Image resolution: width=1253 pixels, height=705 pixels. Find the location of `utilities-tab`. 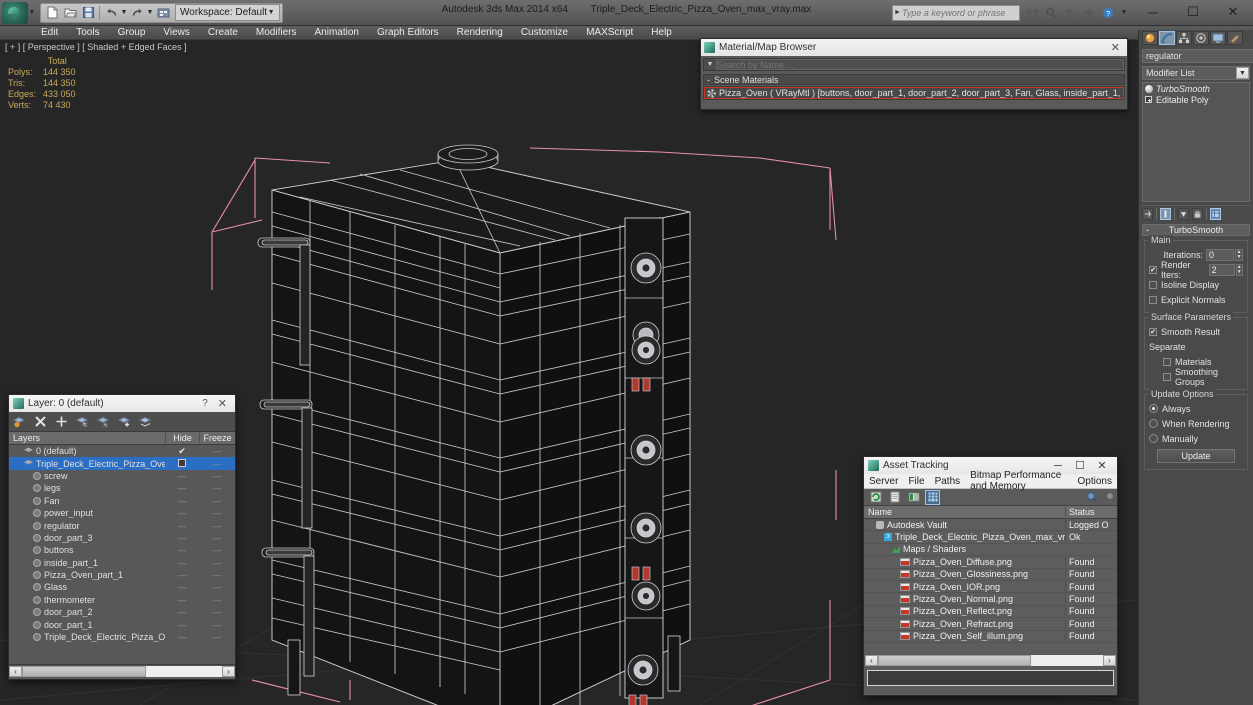

utilities-tab is located at coordinates (1235, 38).